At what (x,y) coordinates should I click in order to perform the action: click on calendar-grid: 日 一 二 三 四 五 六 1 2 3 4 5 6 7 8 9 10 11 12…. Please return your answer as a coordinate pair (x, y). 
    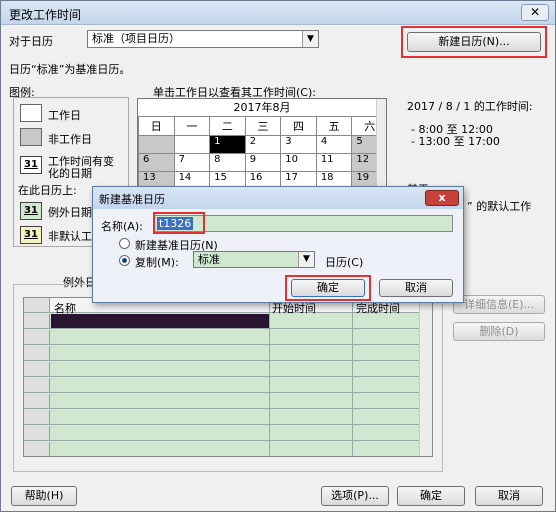
    Looking at the image, I should click on (262, 152).